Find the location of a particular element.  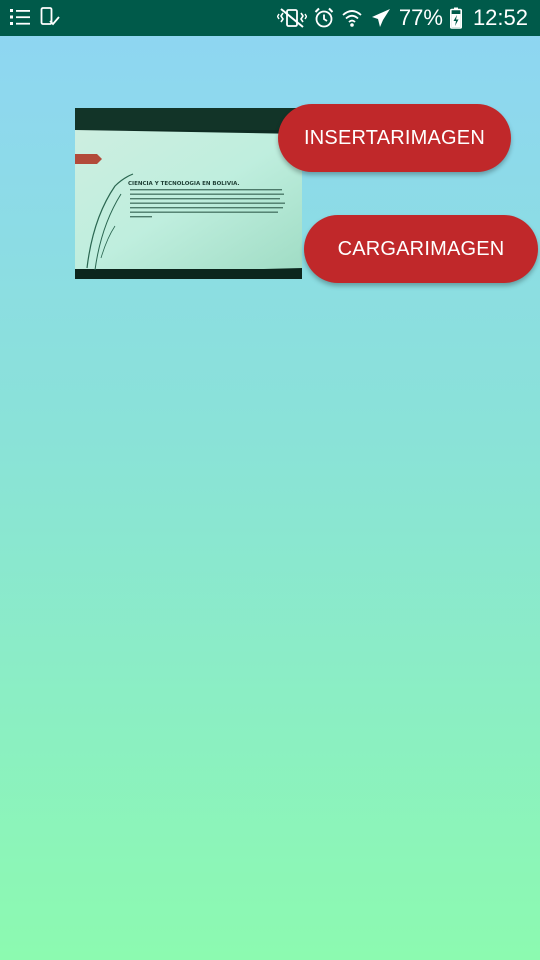

slide-title: CIENCIA Y TECNOLOGIA EN BOLIVIA. is located at coordinates (184, 184).